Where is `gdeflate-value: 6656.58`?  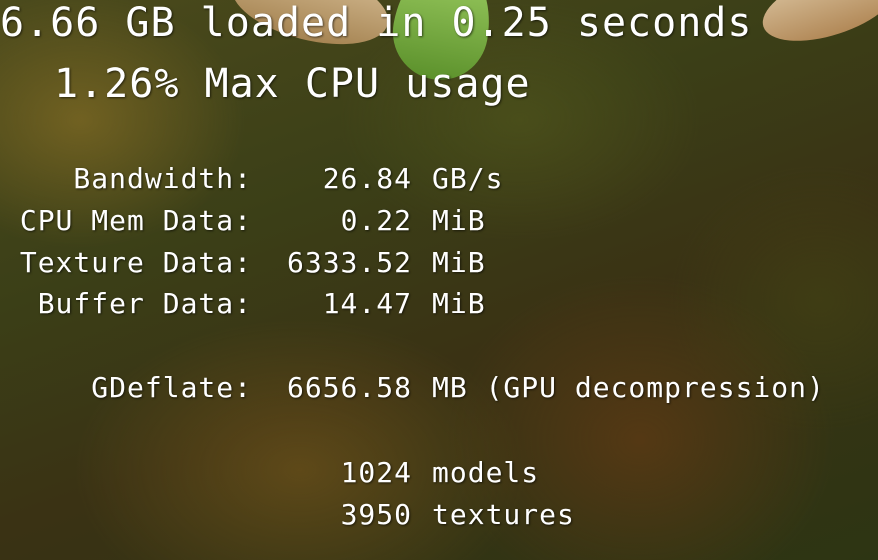 gdeflate-value: 6656.58 is located at coordinates (349, 387).